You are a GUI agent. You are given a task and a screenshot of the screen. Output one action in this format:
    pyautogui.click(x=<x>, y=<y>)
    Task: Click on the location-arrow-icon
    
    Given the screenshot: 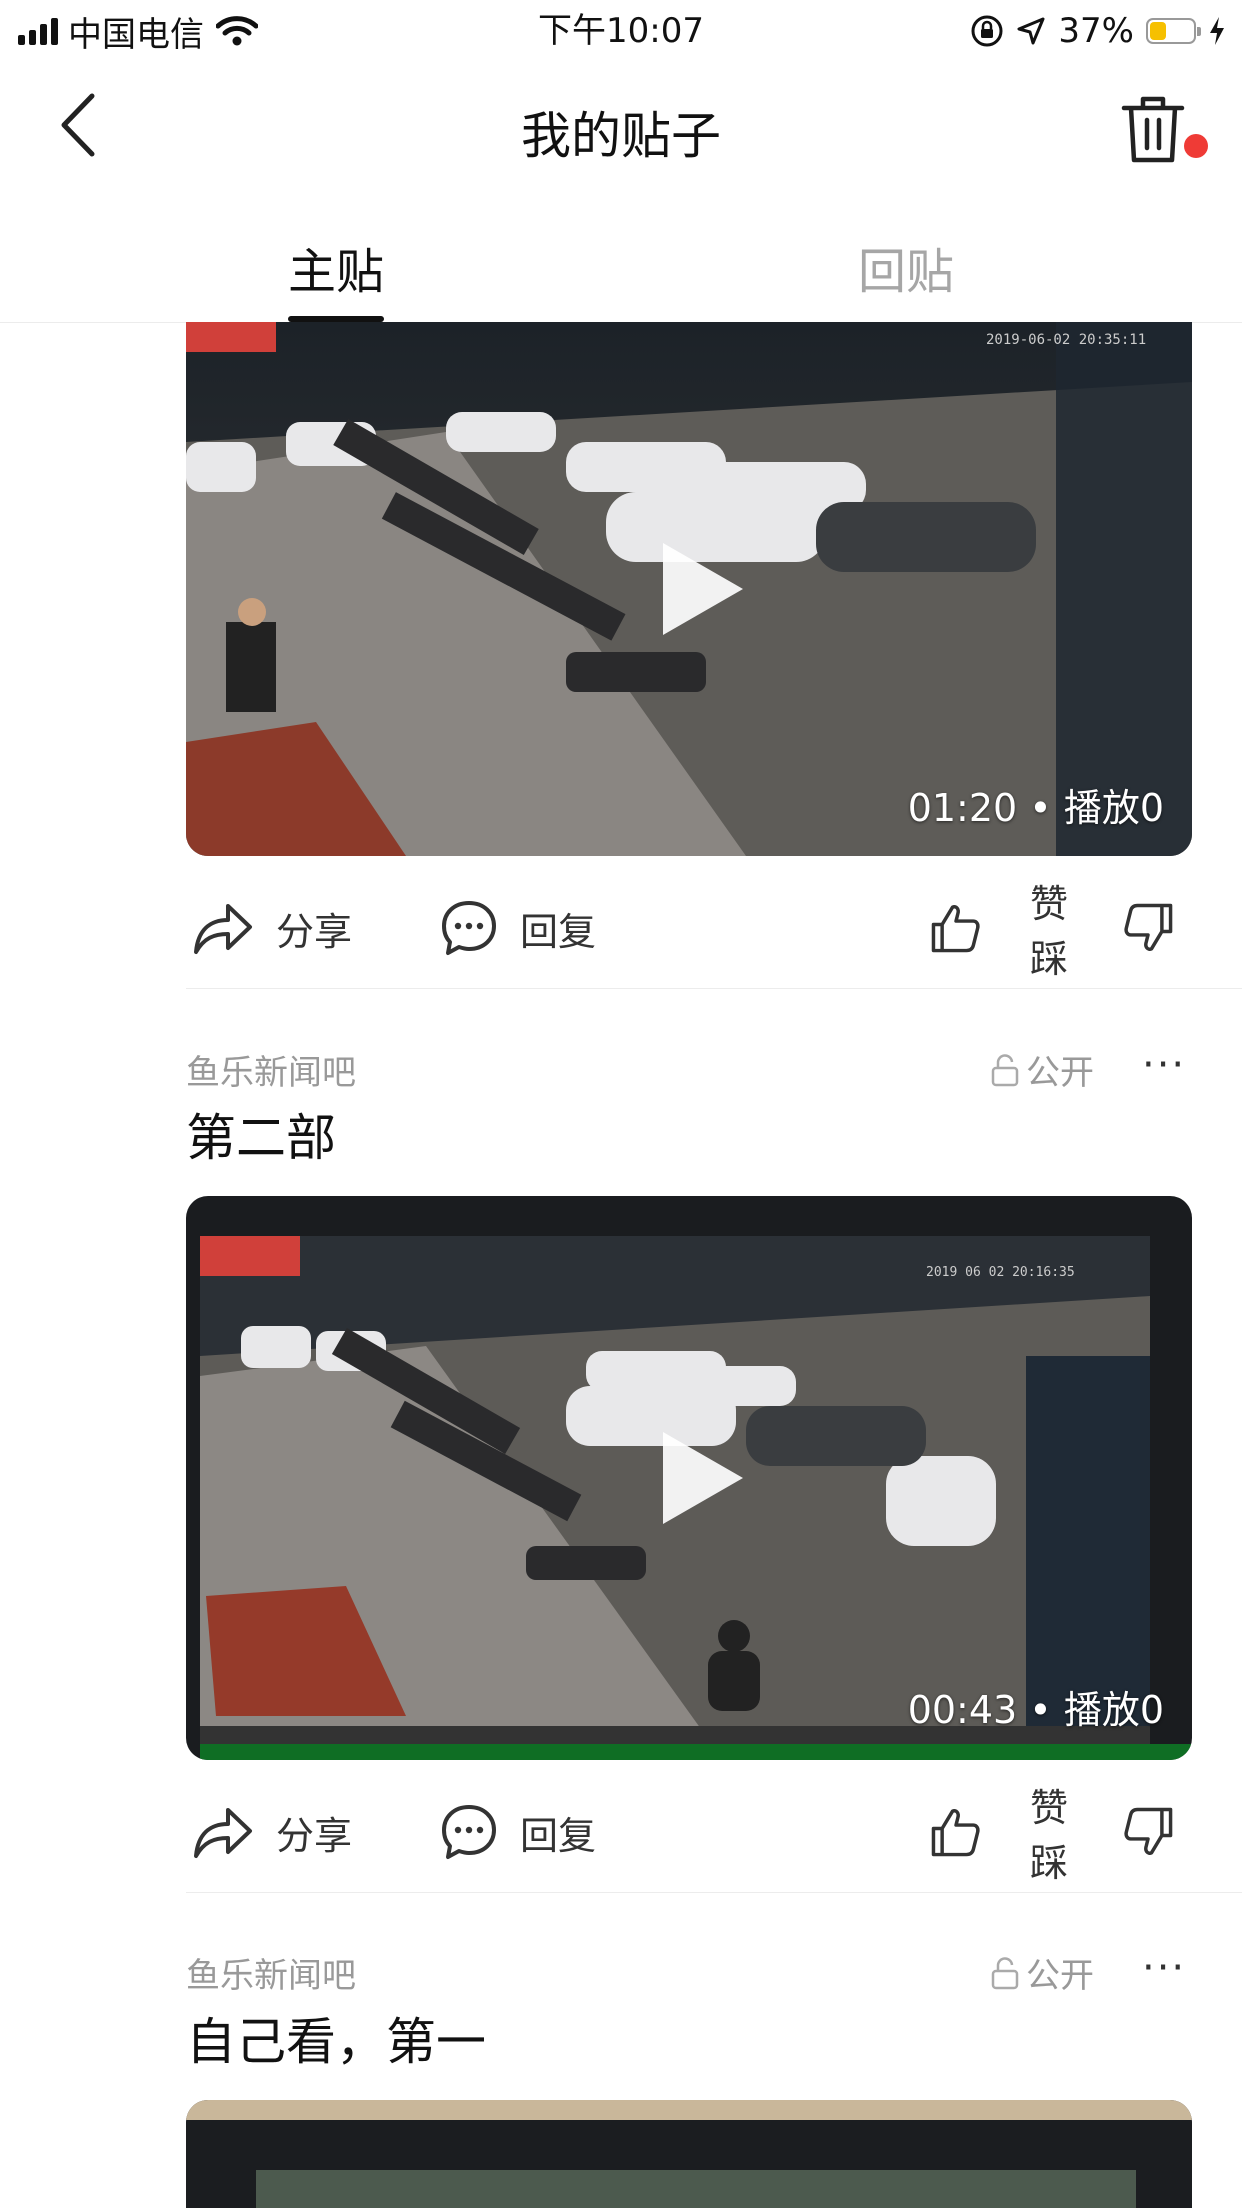 What is the action you would take?
    pyautogui.click(x=1031, y=31)
    